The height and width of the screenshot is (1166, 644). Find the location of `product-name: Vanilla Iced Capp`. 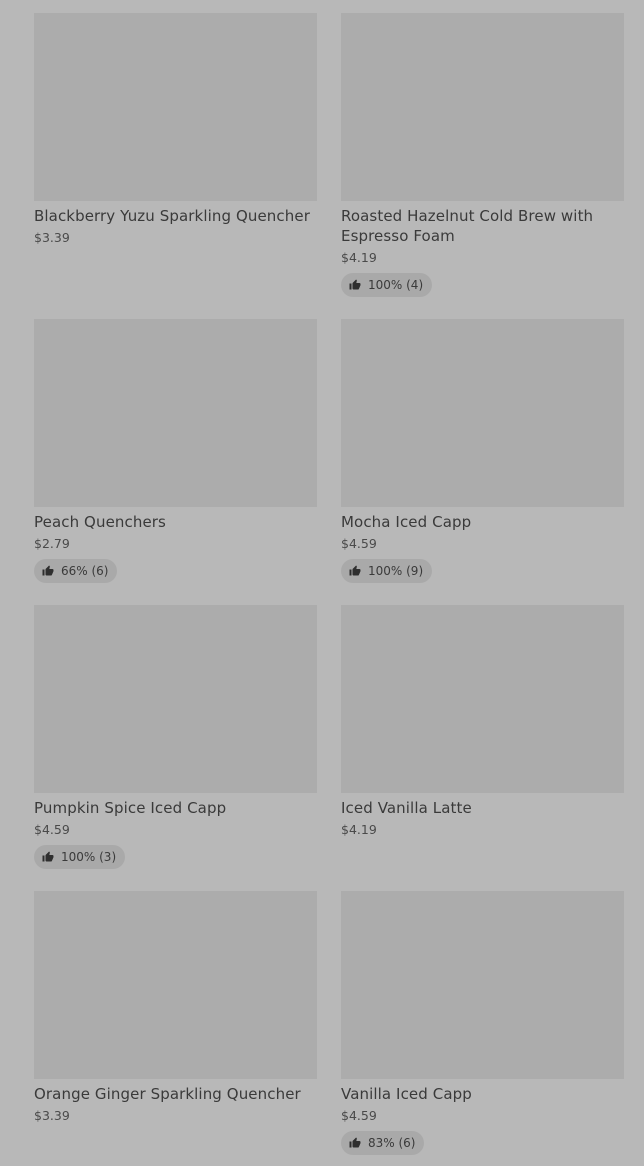

product-name: Vanilla Iced Capp is located at coordinates (482, 1094).